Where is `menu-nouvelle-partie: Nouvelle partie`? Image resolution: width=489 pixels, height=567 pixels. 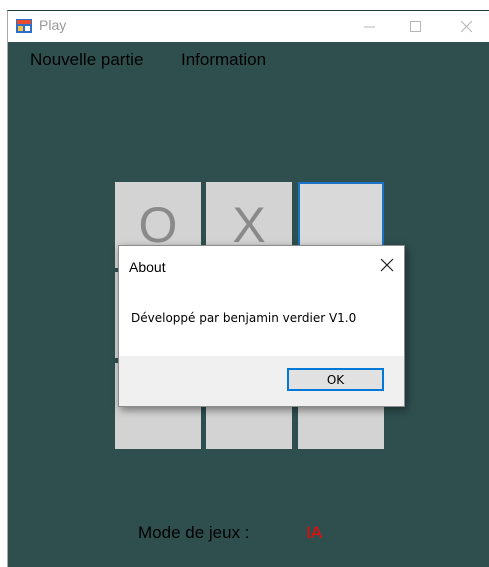 menu-nouvelle-partie: Nouvelle partie is located at coordinates (86, 60).